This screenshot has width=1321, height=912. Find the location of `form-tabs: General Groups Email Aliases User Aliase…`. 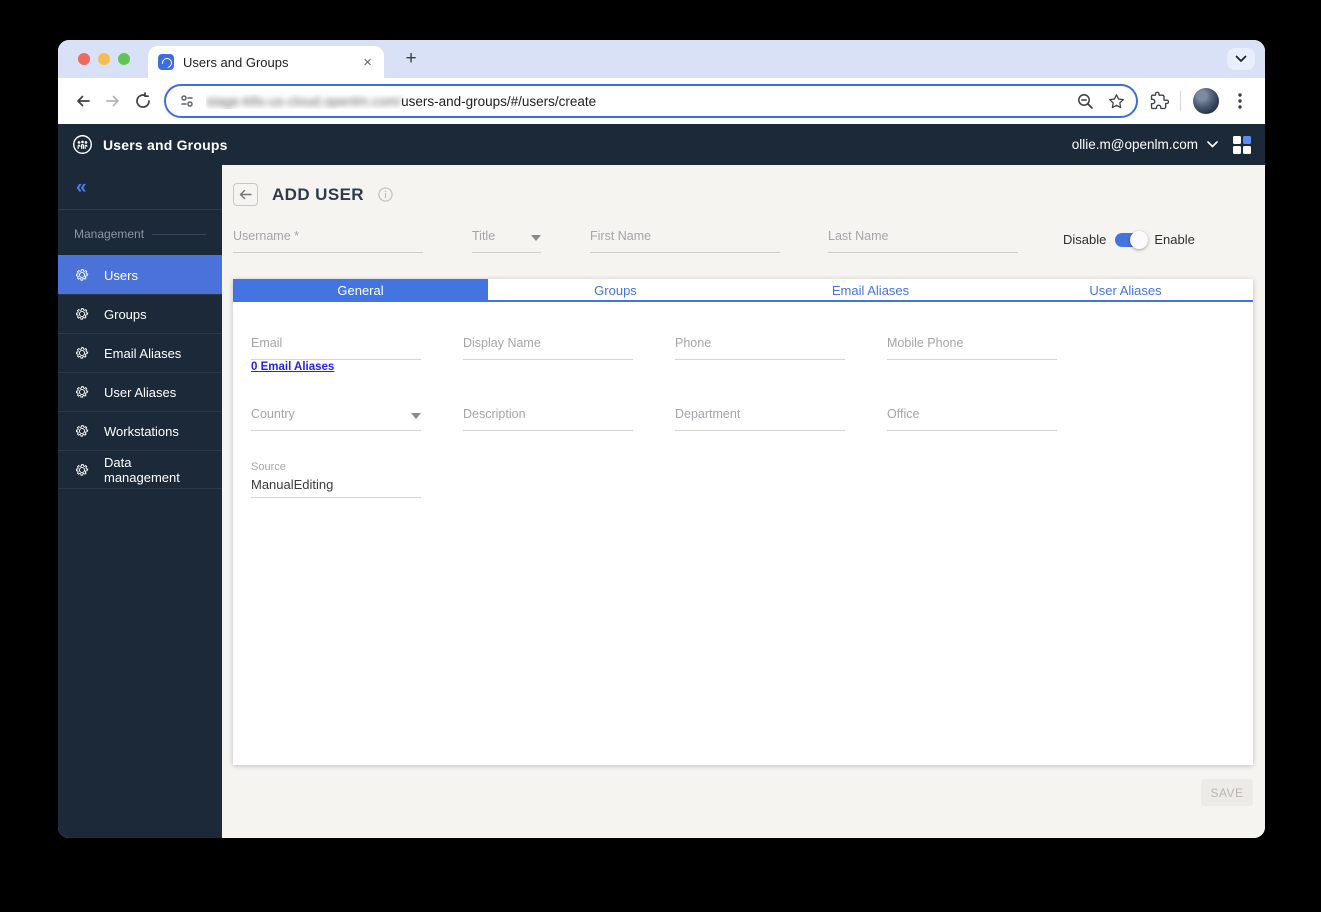

form-tabs: General Groups Email Aliases User Aliase… is located at coordinates (743, 290).